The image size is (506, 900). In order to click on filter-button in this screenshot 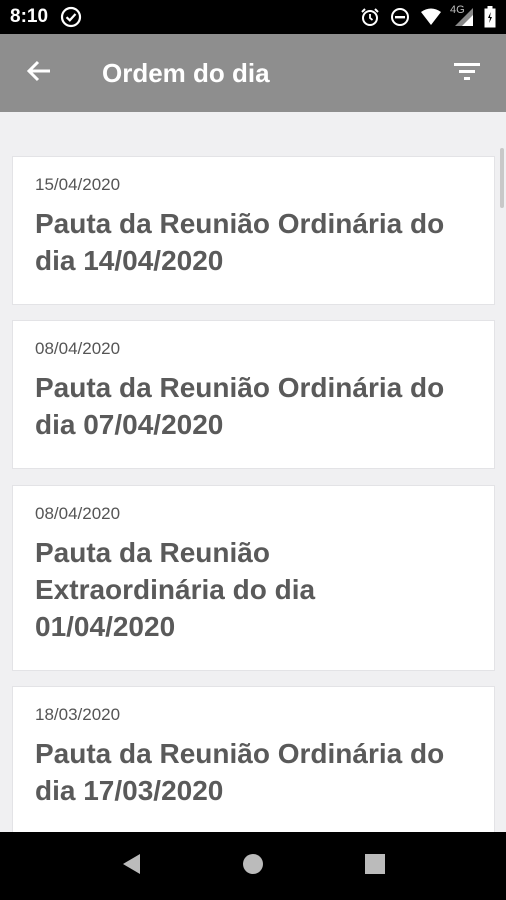, I will do `click(467, 73)`.